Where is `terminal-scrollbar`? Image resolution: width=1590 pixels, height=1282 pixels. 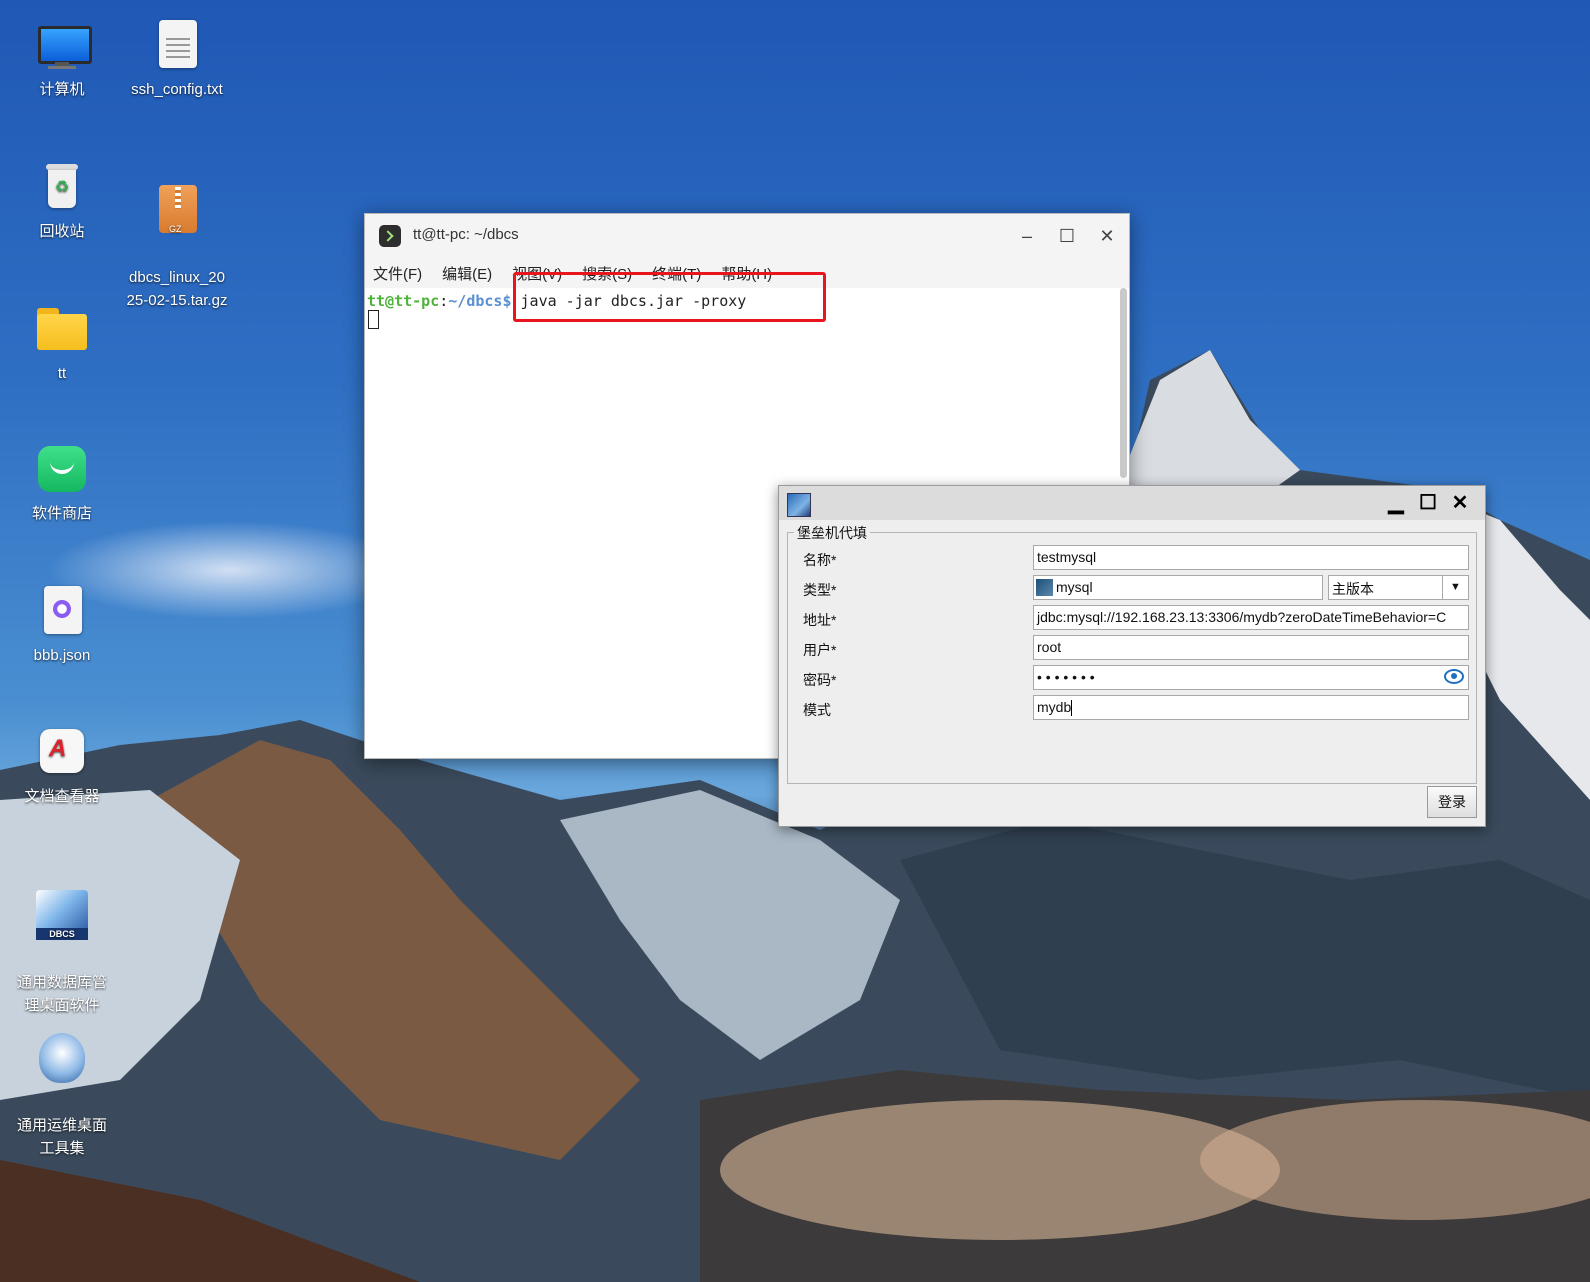
terminal-scrollbar is located at coordinates (1123, 383).